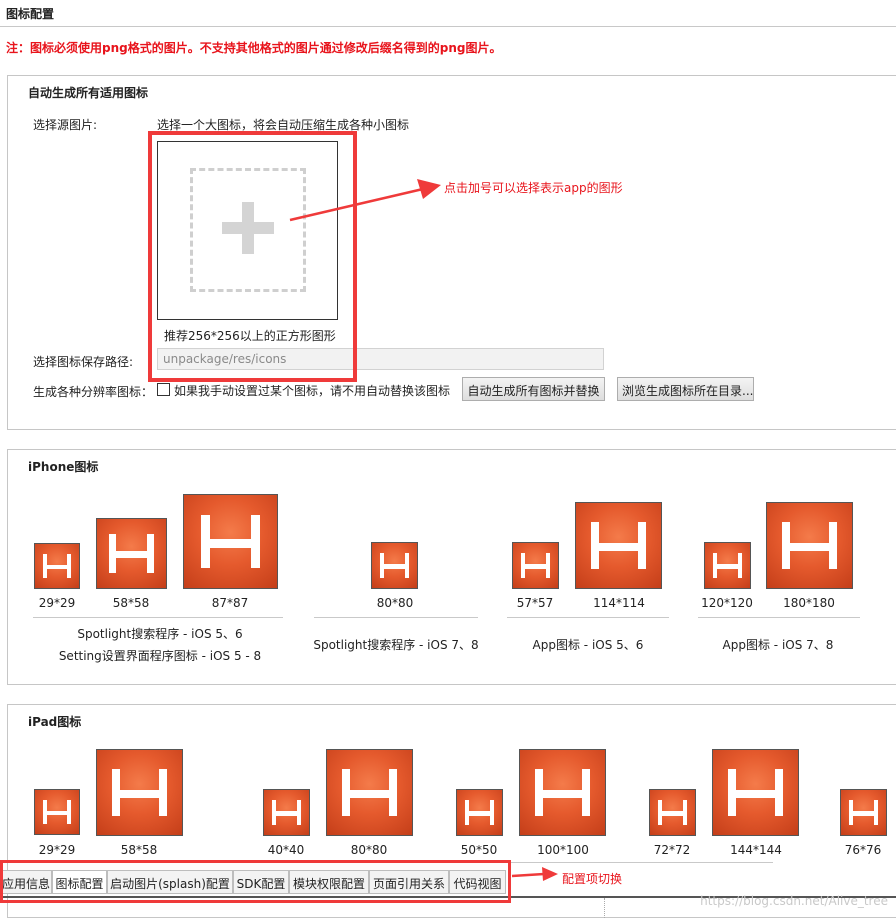 The width and height of the screenshot is (896, 918). Describe the element at coordinates (756, 850) in the screenshot. I see `ipad-size-label: 144*144` at that location.